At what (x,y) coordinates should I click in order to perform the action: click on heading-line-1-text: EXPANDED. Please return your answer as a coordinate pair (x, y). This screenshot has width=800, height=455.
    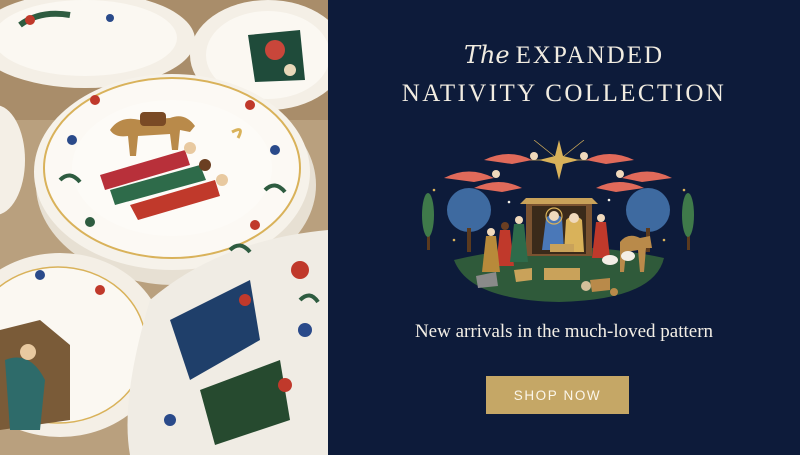
    Looking at the image, I should click on (590, 55).